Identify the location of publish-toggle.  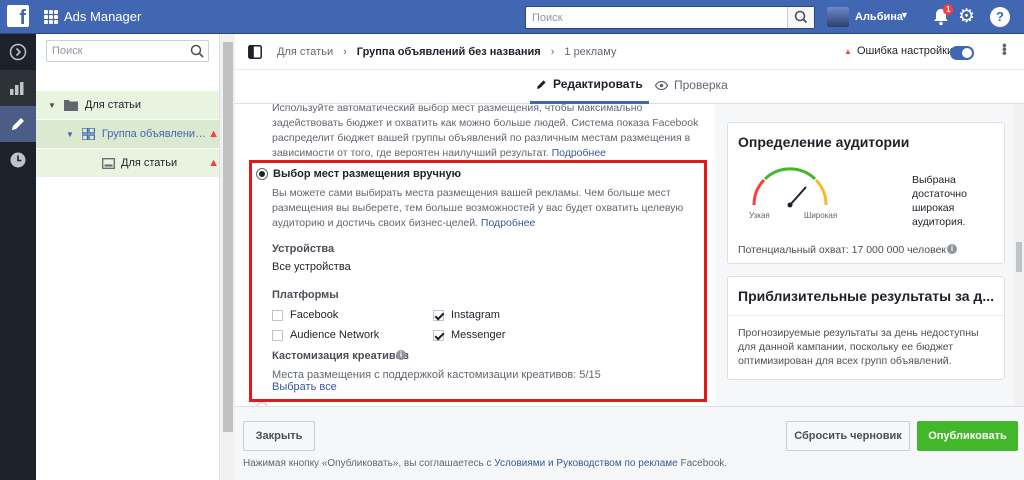
(962, 53).